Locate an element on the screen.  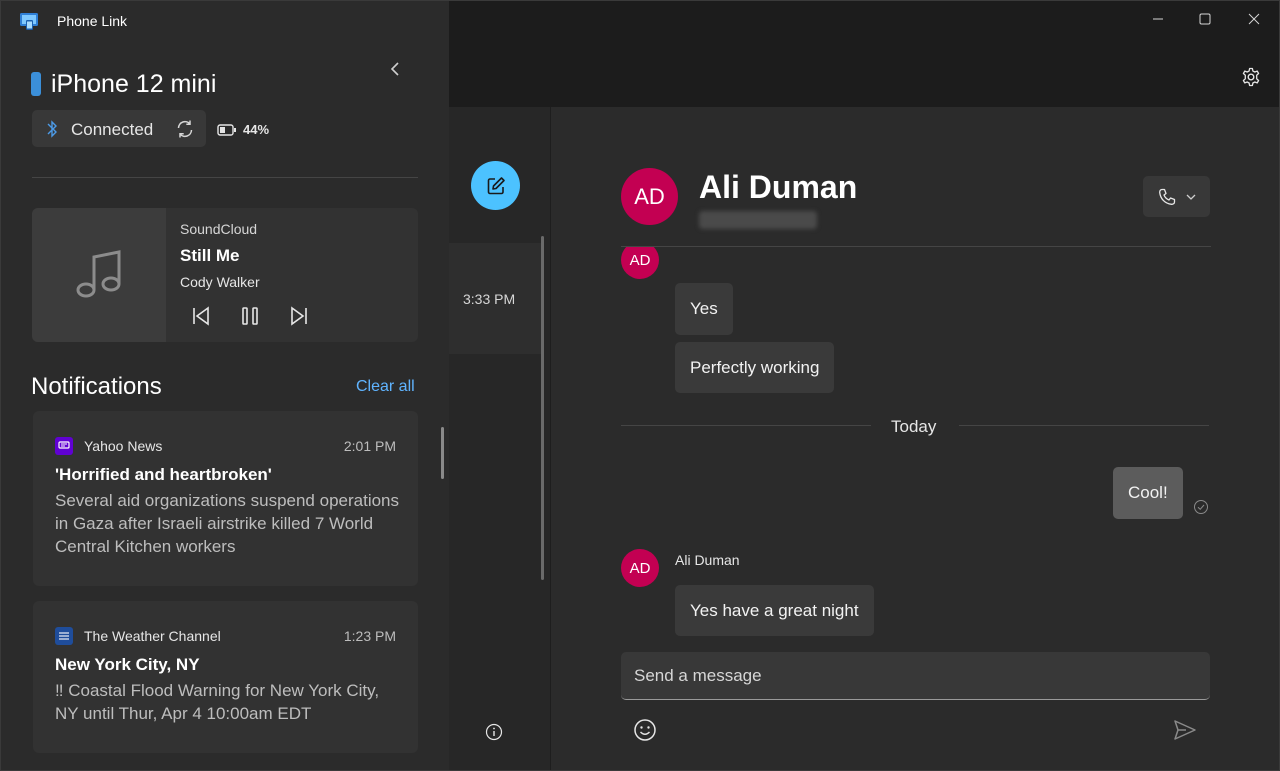
minimize-button is located at coordinates (1158, 19).